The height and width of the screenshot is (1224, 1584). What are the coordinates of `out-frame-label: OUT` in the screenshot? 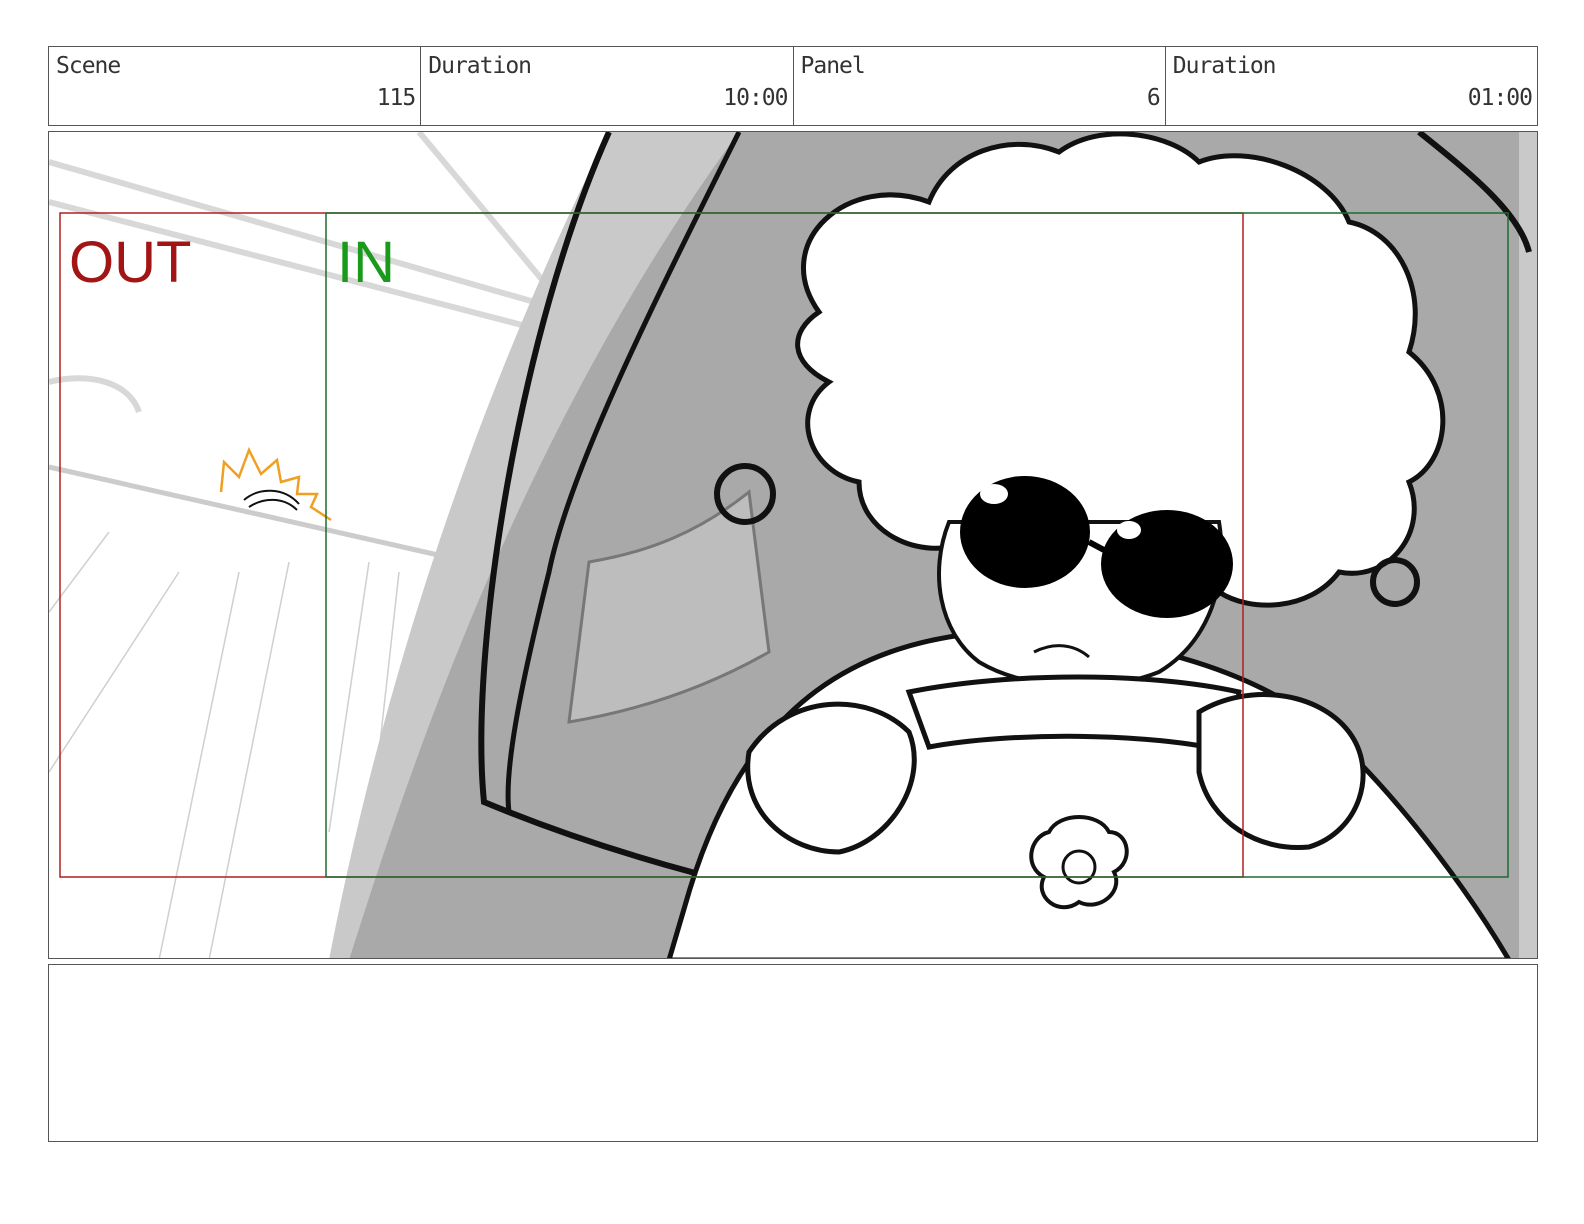 It's located at (130, 262).